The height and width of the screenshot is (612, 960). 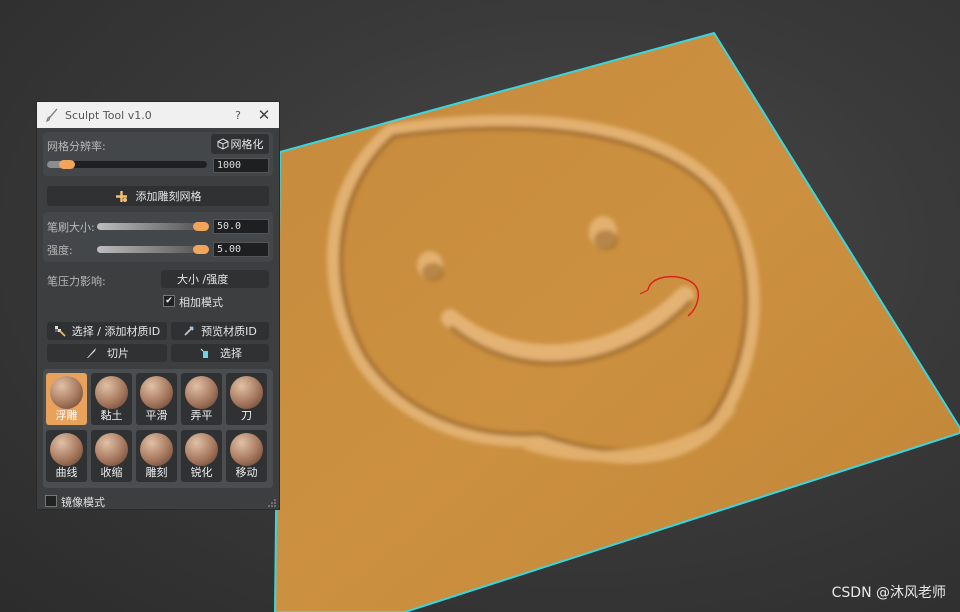 I want to click on pressure-select: 大小 /强度, so click(x=215, y=279).